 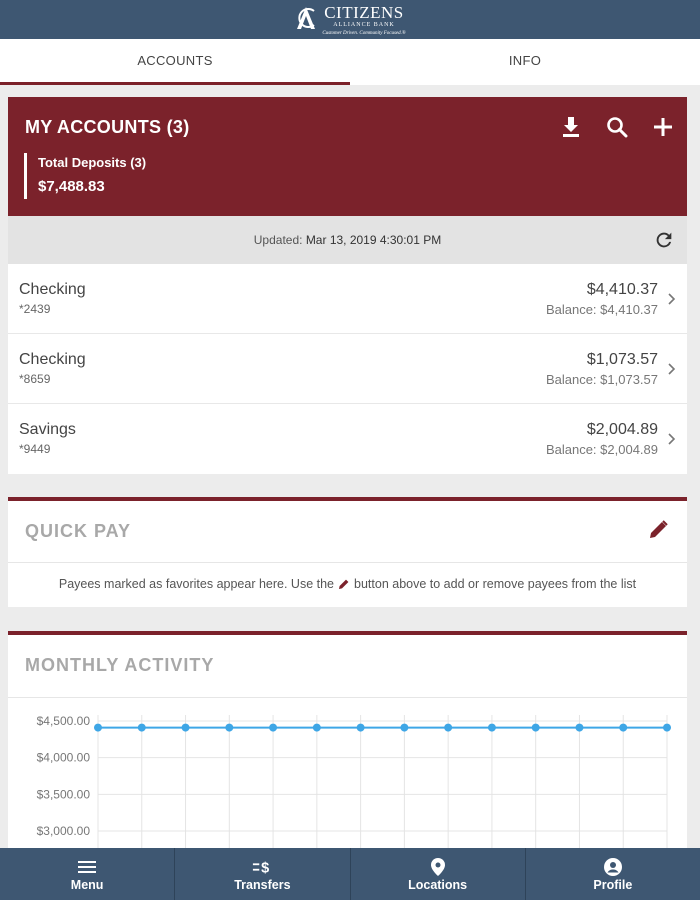 What do you see at coordinates (71, 186) in the screenshot?
I see `total-deposits-value: $7,488.83` at bounding box center [71, 186].